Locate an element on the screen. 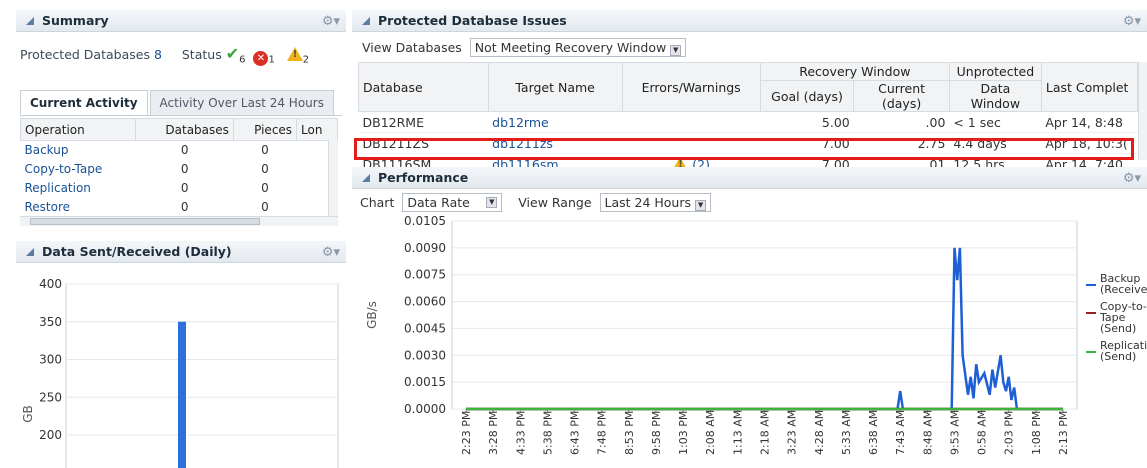 The height and width of the screenshot is (468, 1147). col-data-window: Data Window is located at coordinates (995, 96).